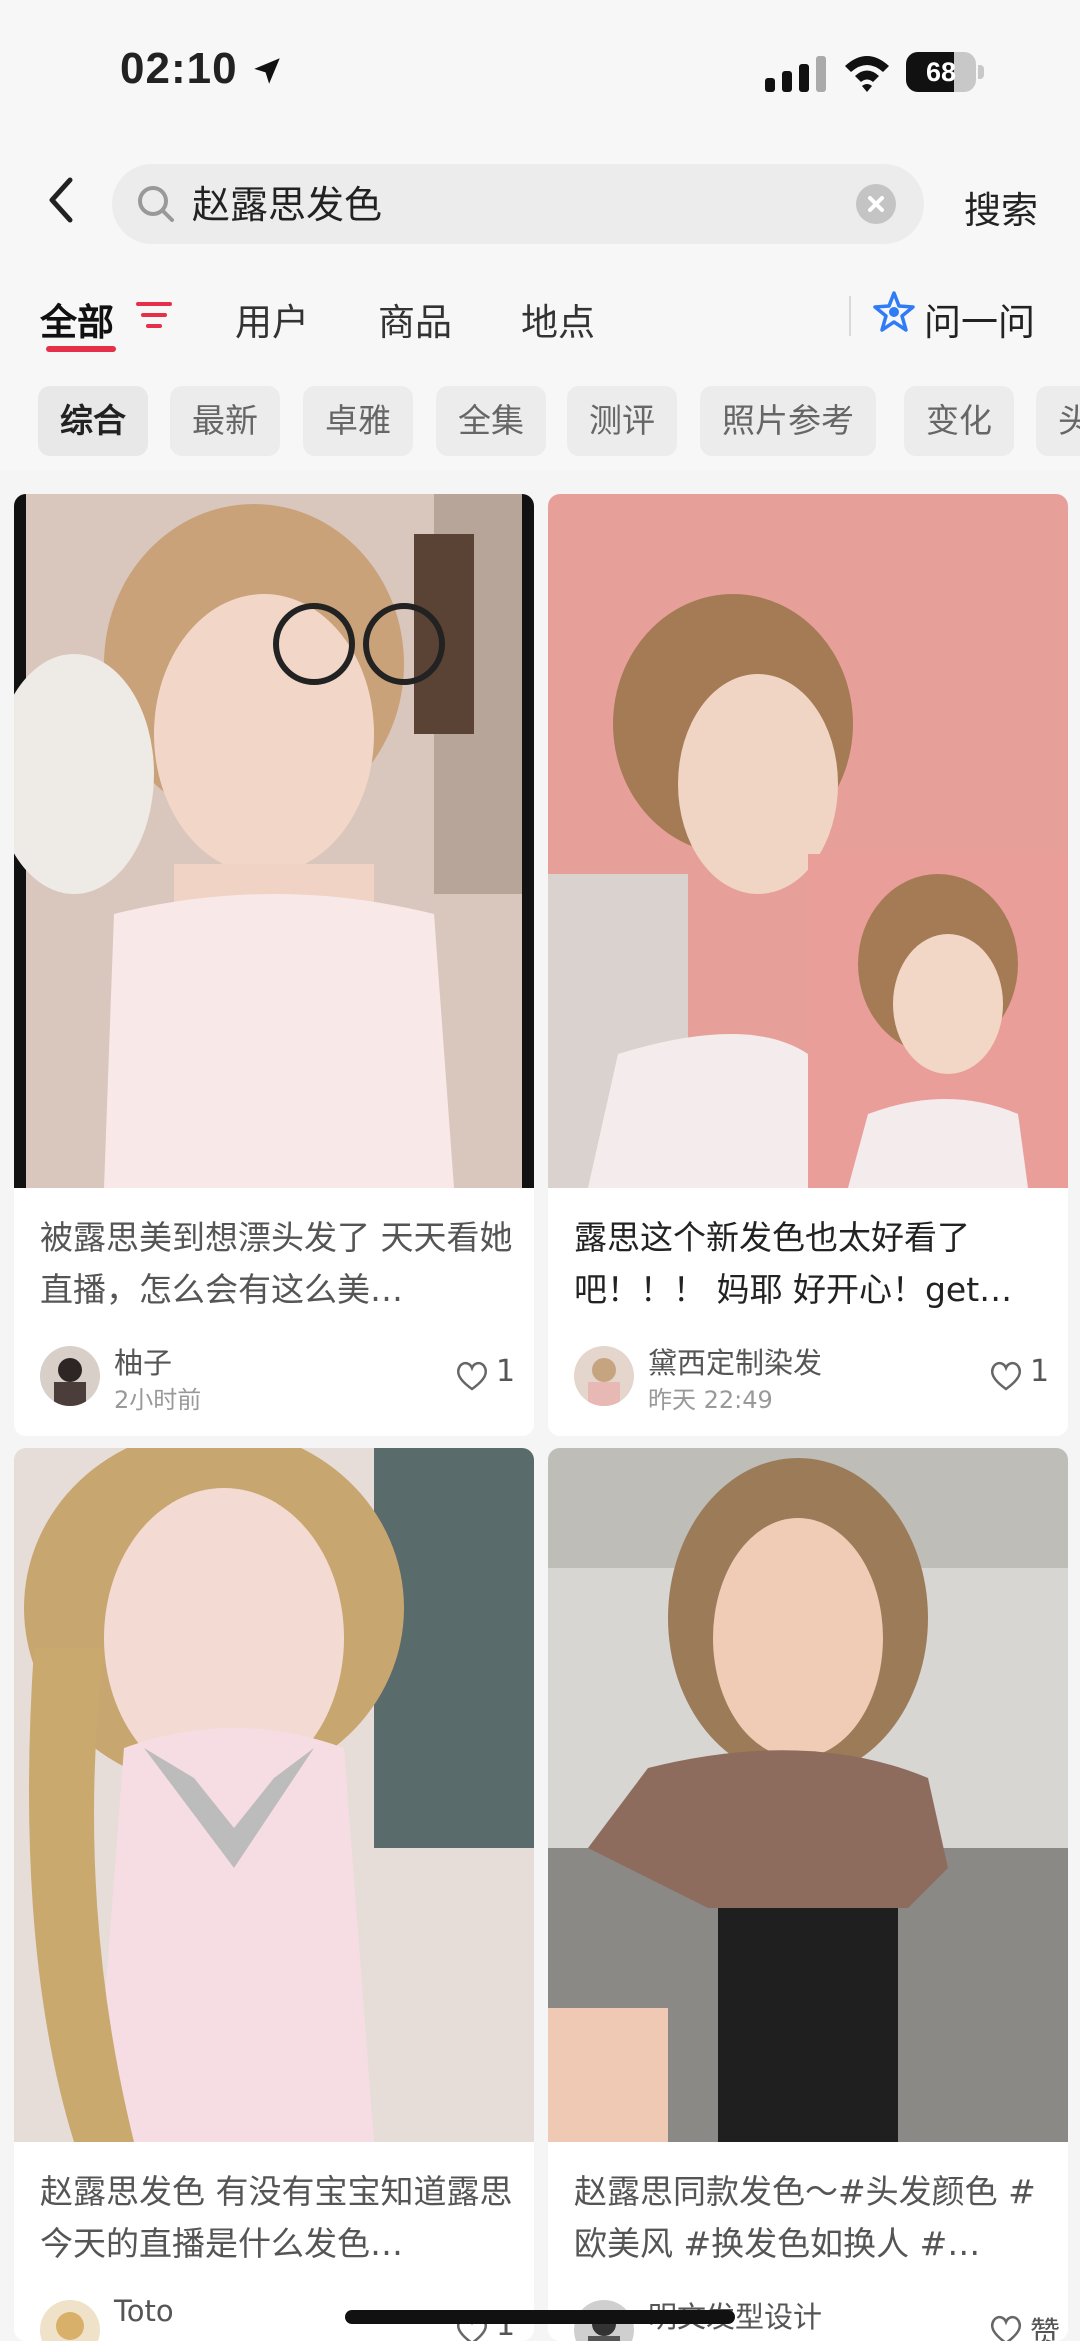  Describe the element at coordinates (93, 421) in the screenshot. I see `chip-comprehensive: 综合` at that location.